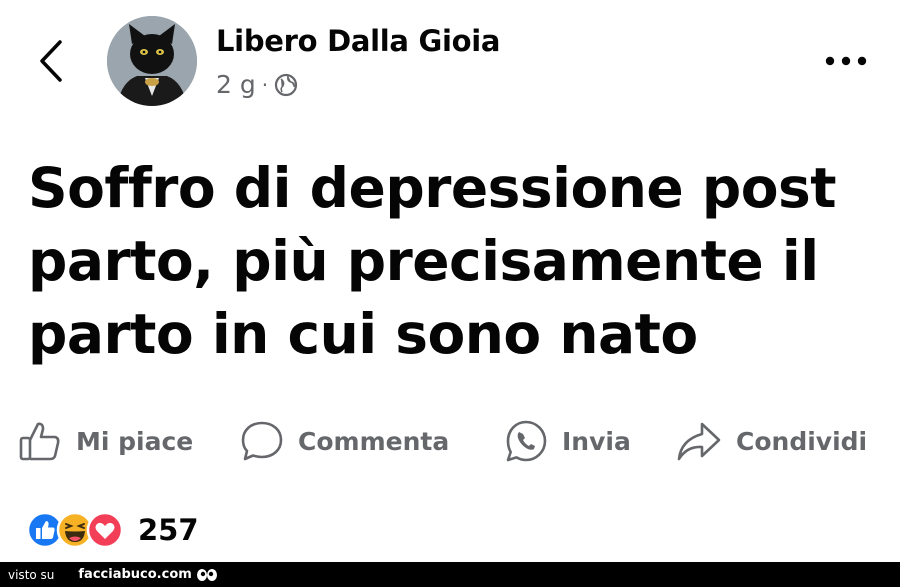 The height and width of the screenshot is (587, 900). Describe the element at coordinates (358, 41) in the screenshot. I see `author-name: Libero Dalla Gioia` at that location.